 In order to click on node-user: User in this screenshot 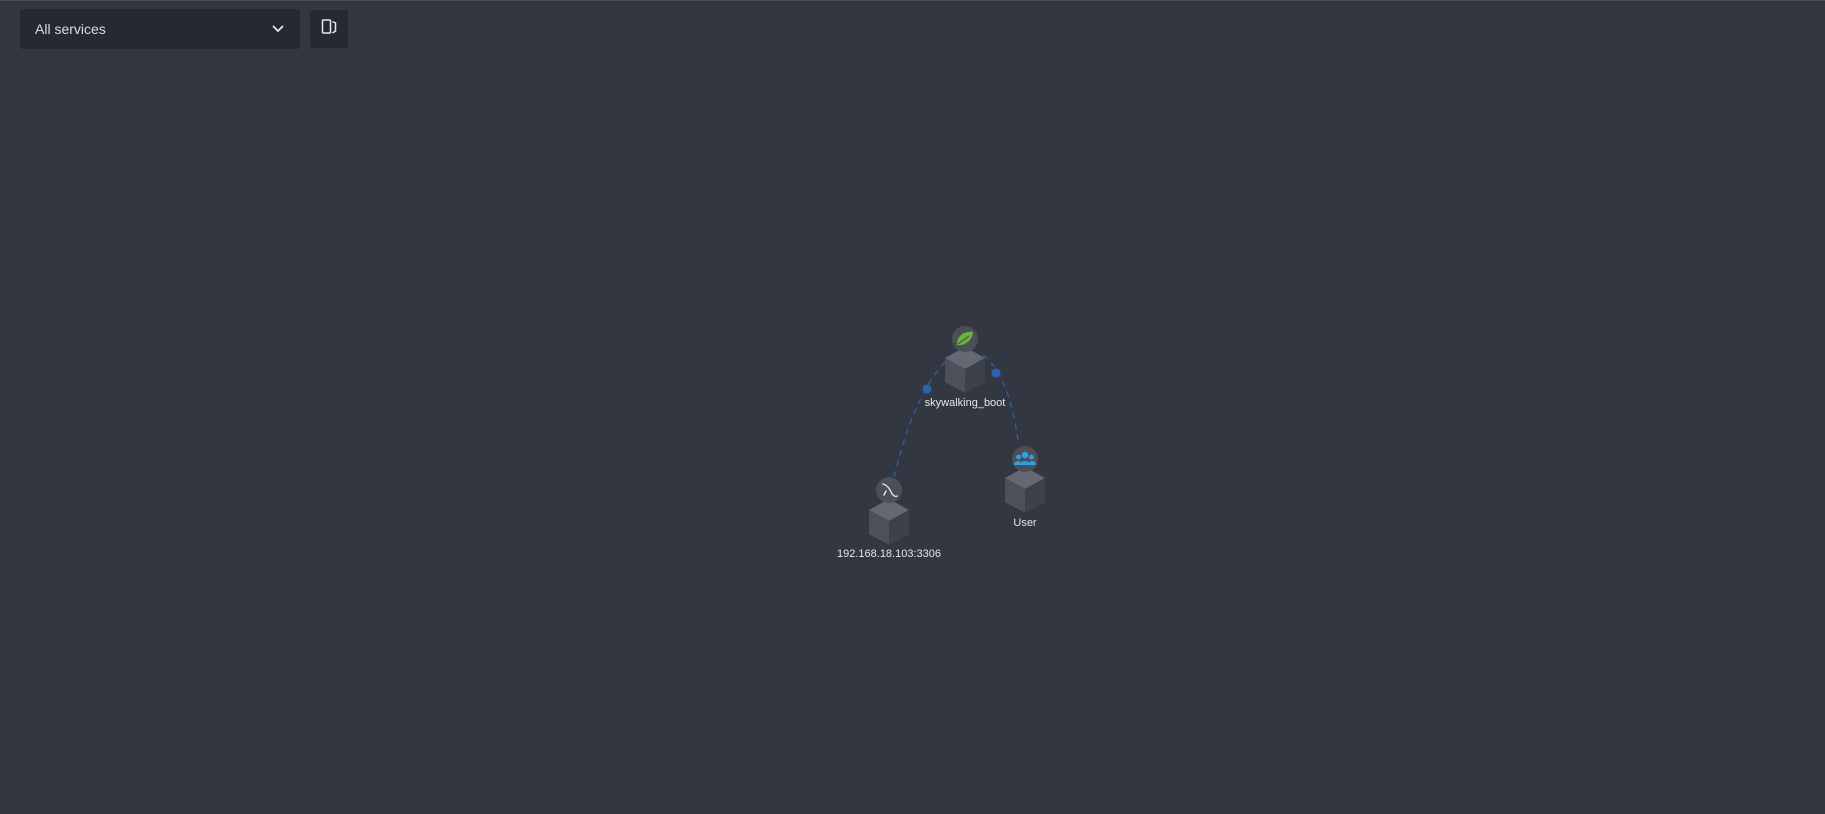, I will do `click(1025, 487)`.